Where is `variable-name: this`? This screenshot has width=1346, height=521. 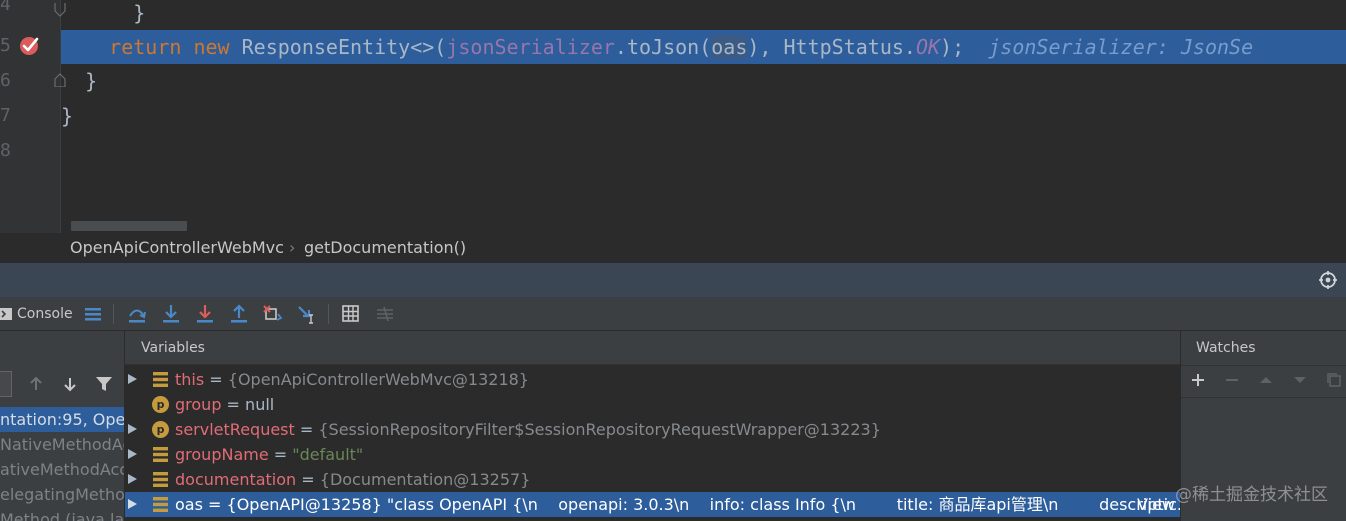 variable-name: this is located at coordinates (190, 379).